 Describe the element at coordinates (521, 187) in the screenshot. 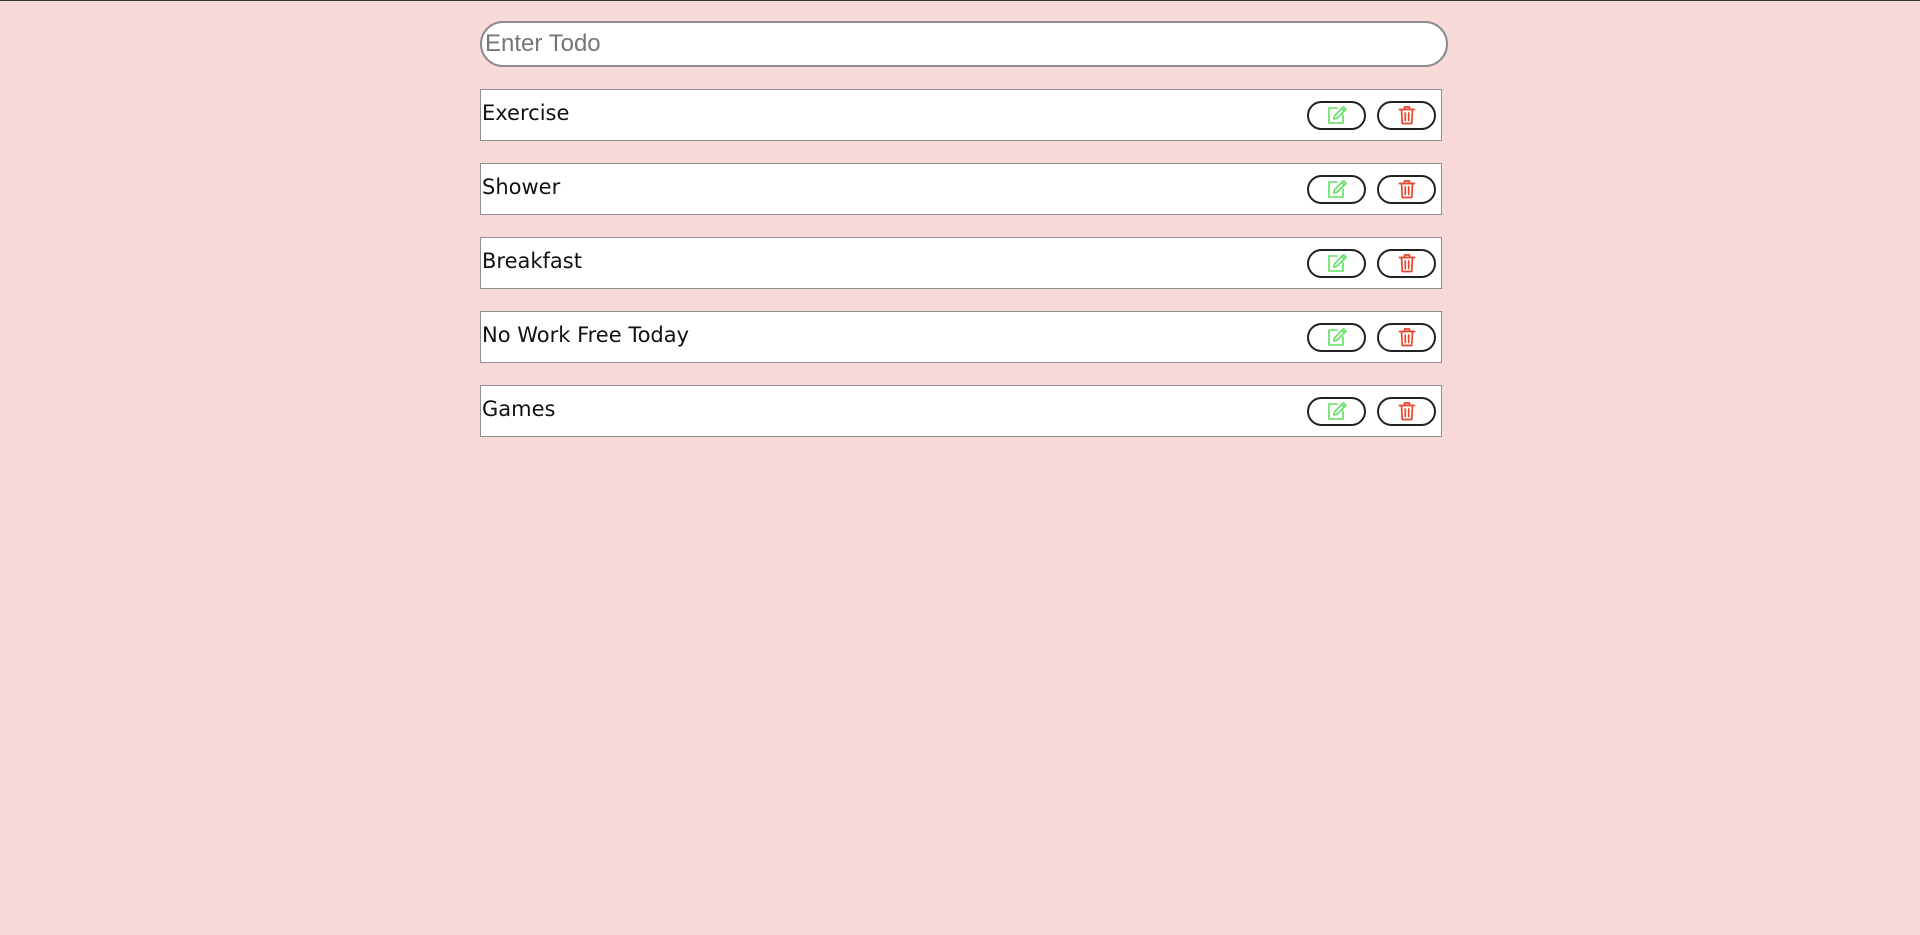

I see `todo-item-text: Shower` at that location.